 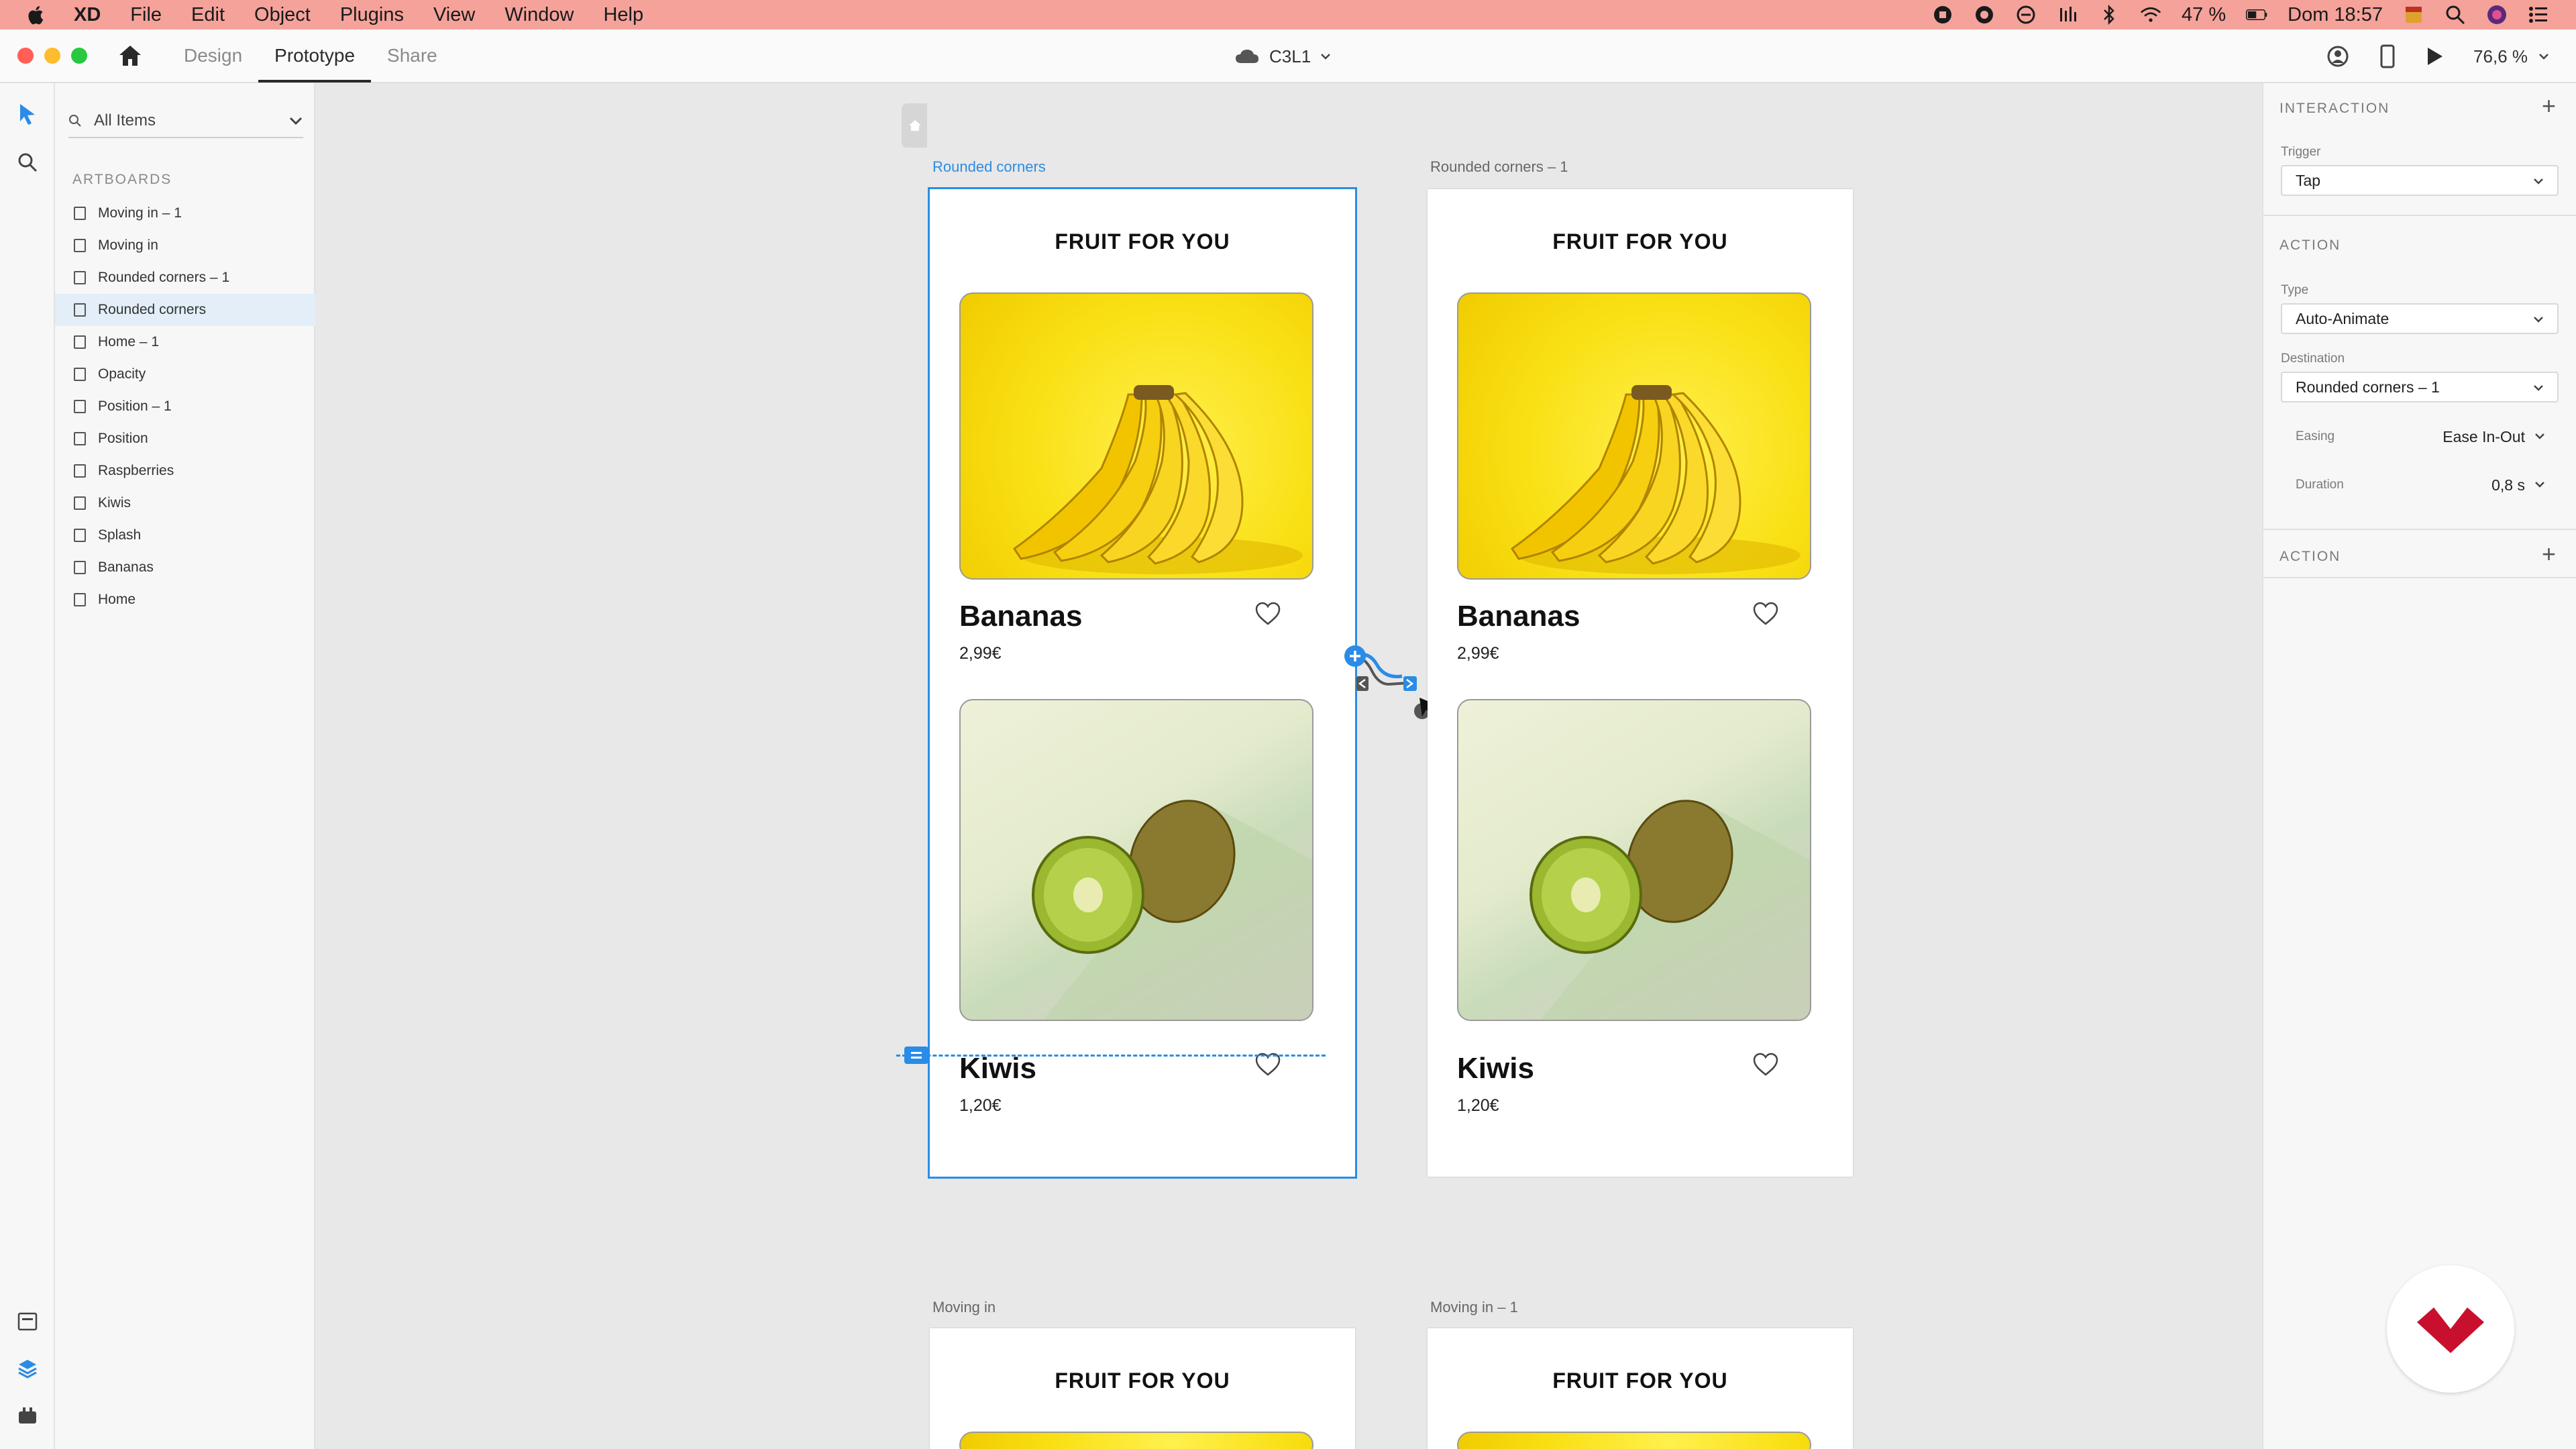 What do you see at coordinates (2335, 15) in the screenshot?
I see `menubar-clock: Dom 18:57` at bounding box center [2335, 15].